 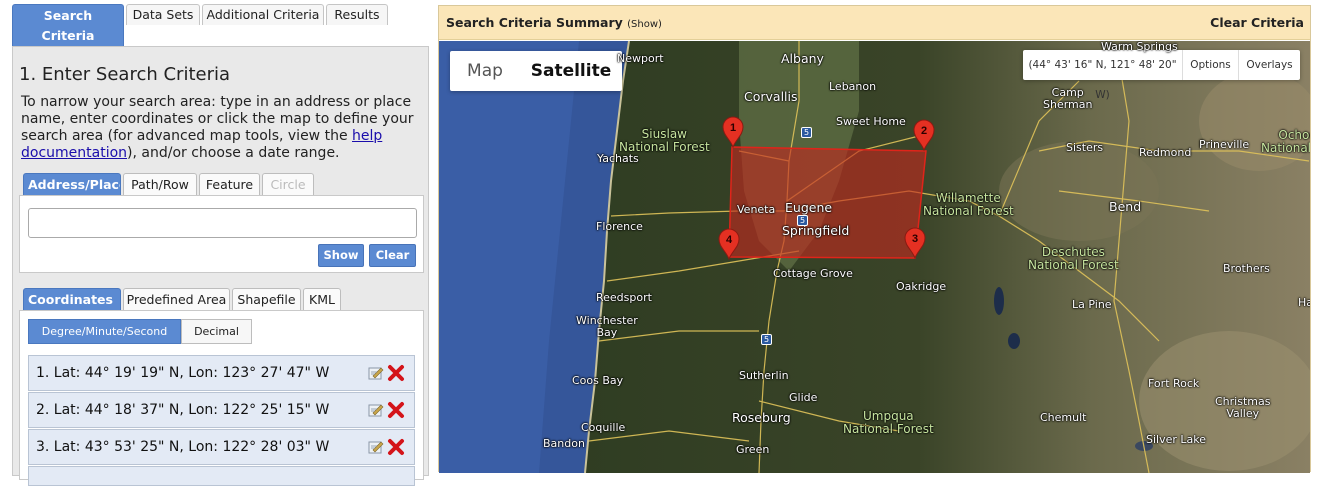 I want to click on svg-text: 1, so click(x=733, y=128).